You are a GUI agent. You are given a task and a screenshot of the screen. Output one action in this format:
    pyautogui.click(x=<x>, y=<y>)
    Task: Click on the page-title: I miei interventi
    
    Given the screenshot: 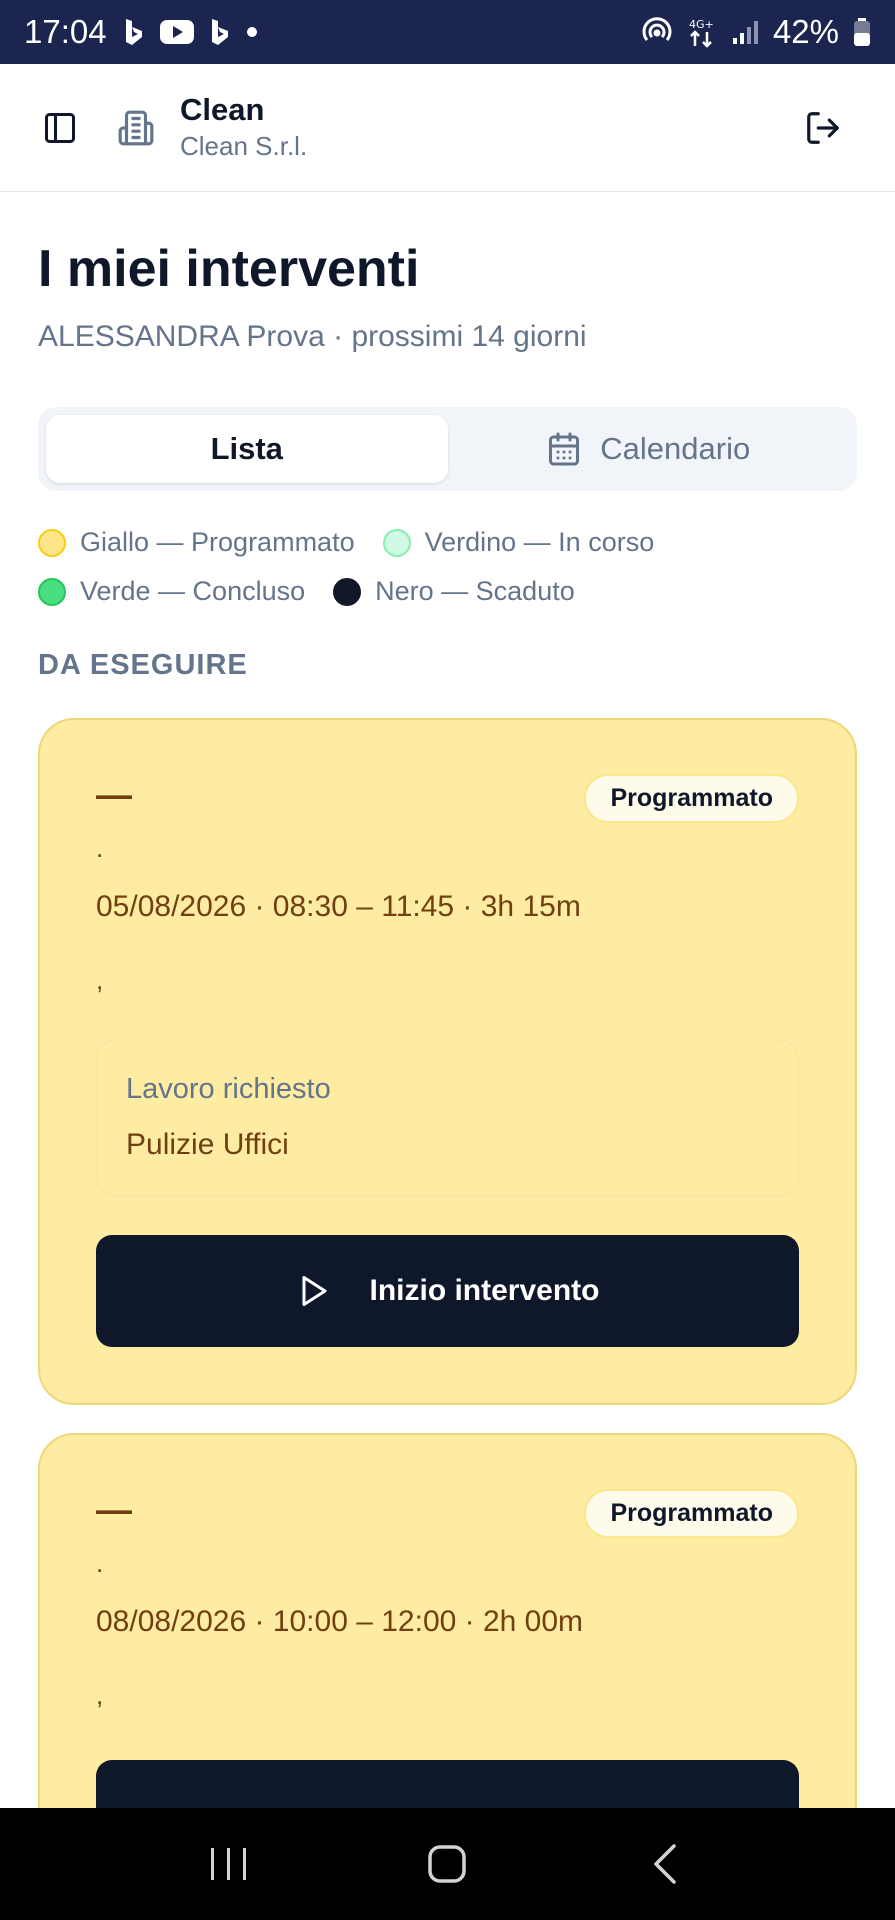 What is the action you would take?
    pyautogui.click(x=229, y=269)
    